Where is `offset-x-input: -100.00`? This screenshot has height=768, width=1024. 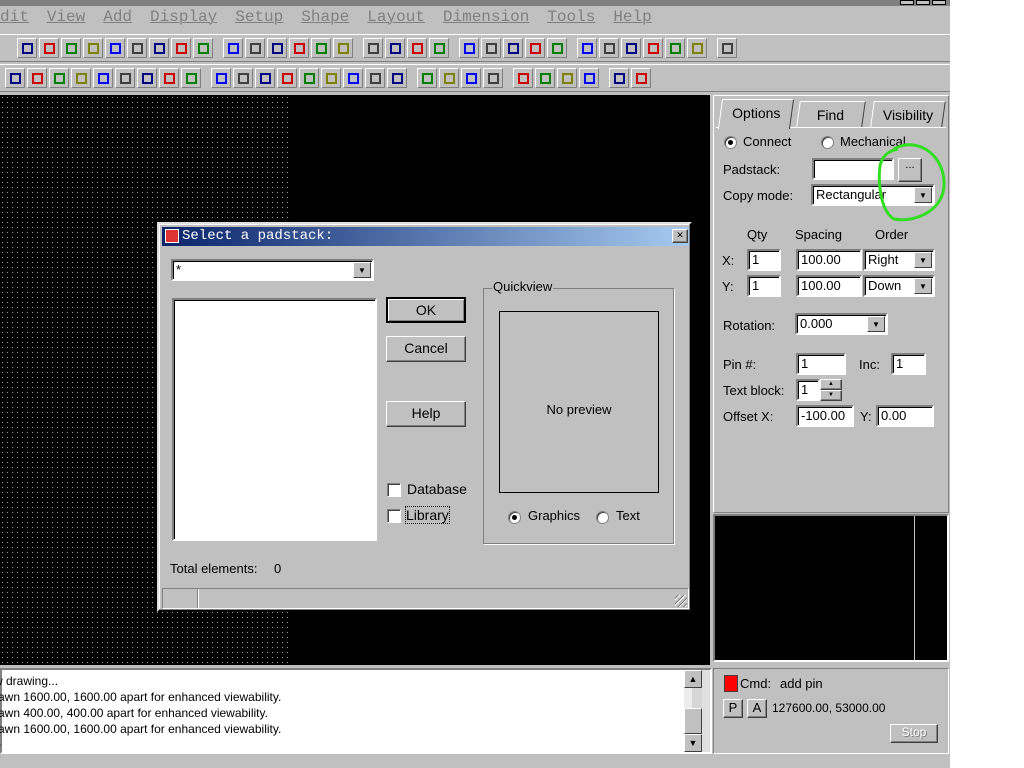
offset-x-input: -100.00 is located at coordinates (825, 416).